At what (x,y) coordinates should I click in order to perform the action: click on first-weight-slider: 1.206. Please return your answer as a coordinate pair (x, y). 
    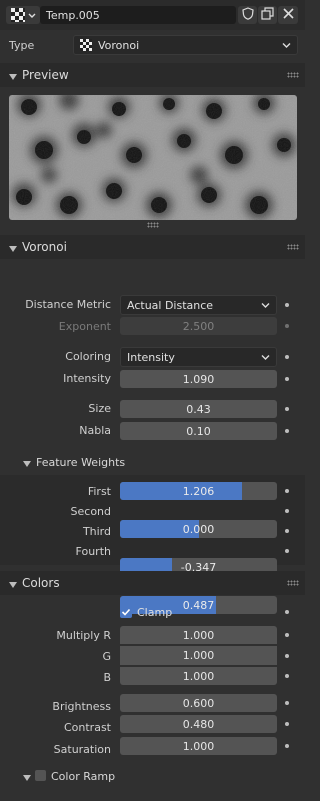
    Looking at the image, I should click on (198, 491).